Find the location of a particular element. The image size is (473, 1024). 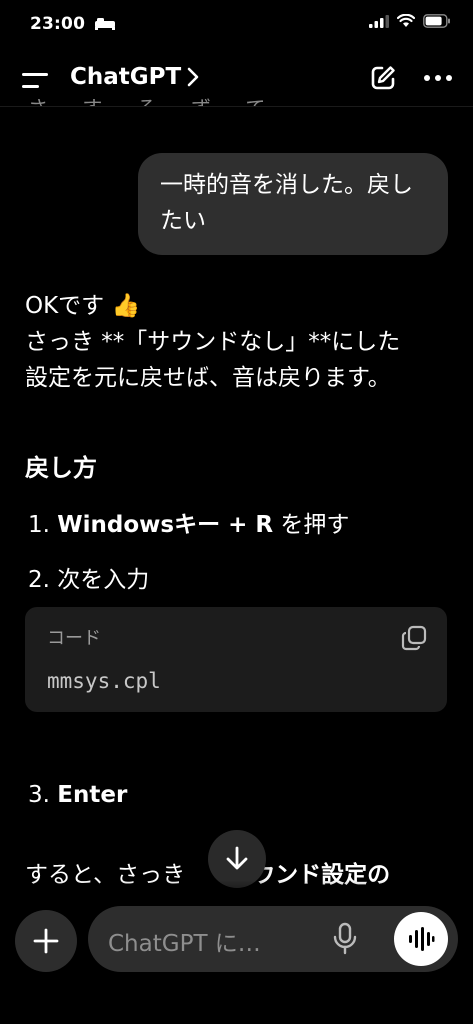

step-1: 1. Windowsキー + R を押す is located at coordinates (188, 522).